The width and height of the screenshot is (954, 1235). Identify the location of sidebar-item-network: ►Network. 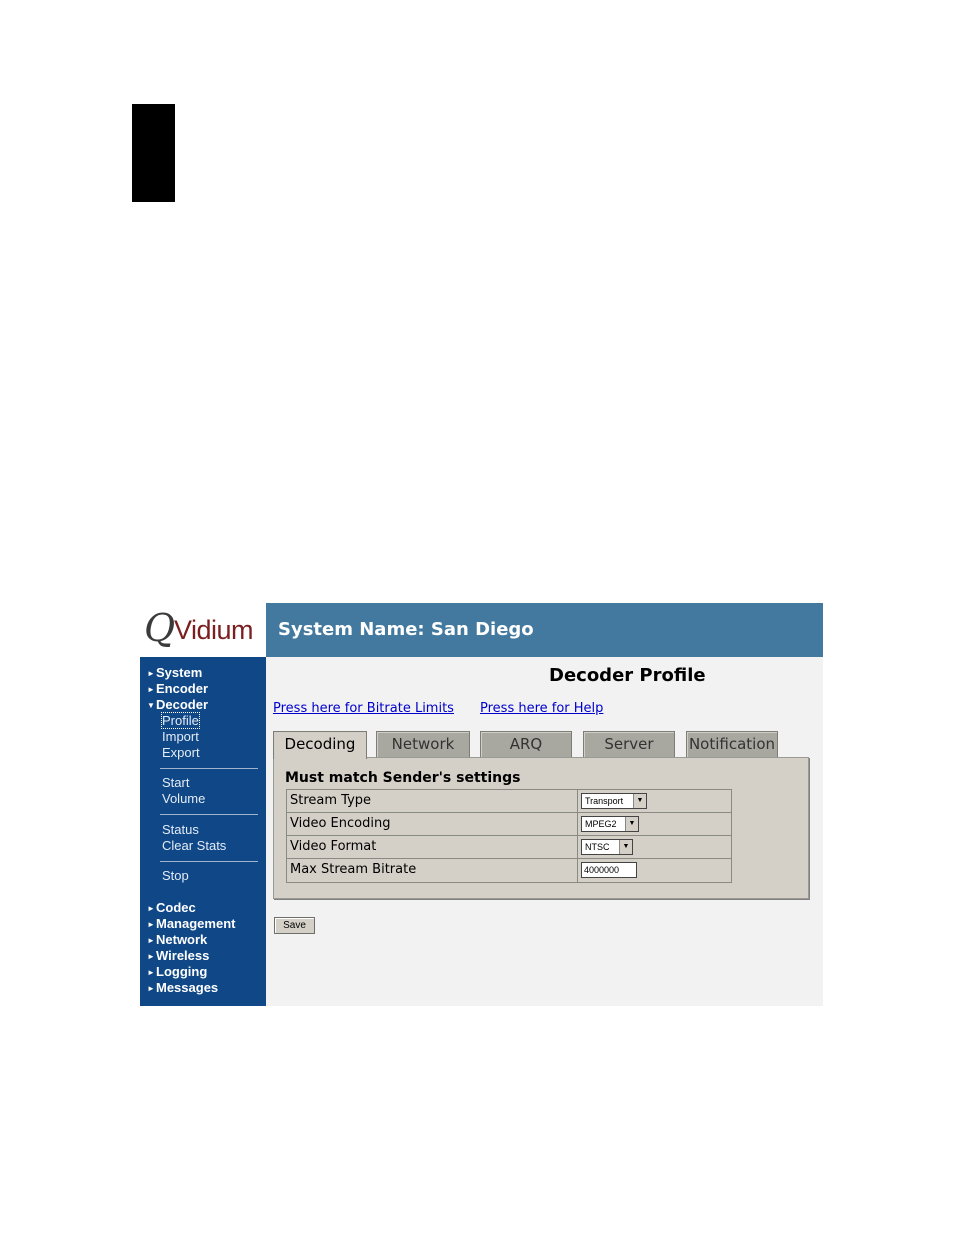
(177, 939).